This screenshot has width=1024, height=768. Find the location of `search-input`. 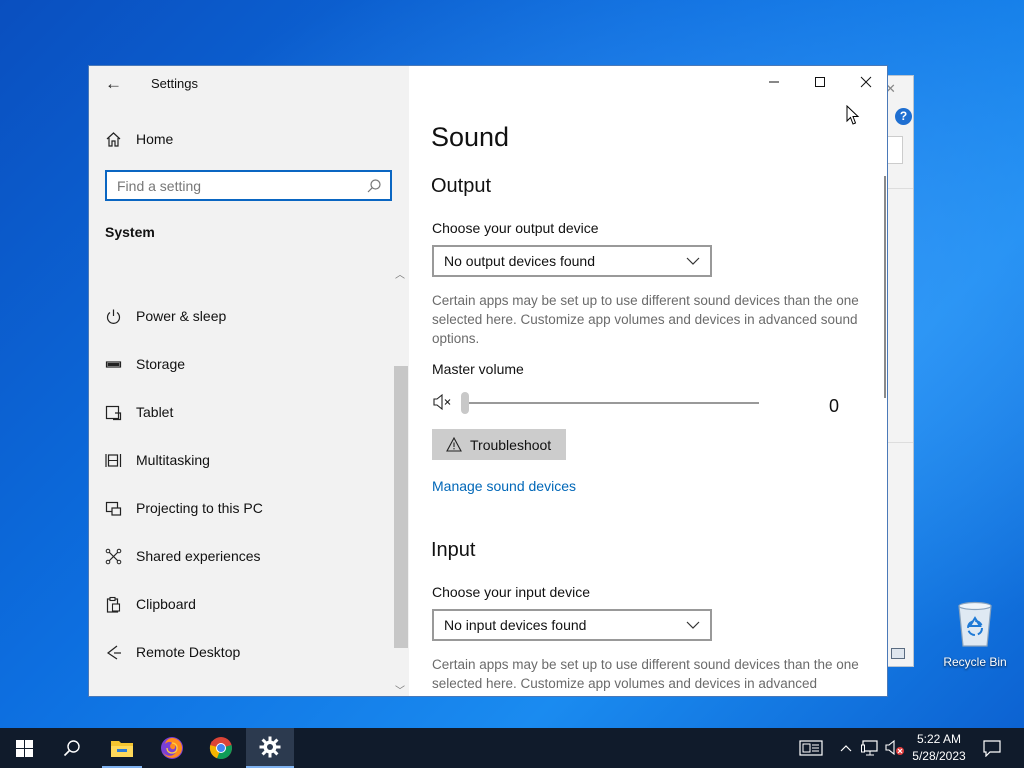

search-input is located at coordinates (236, 185).